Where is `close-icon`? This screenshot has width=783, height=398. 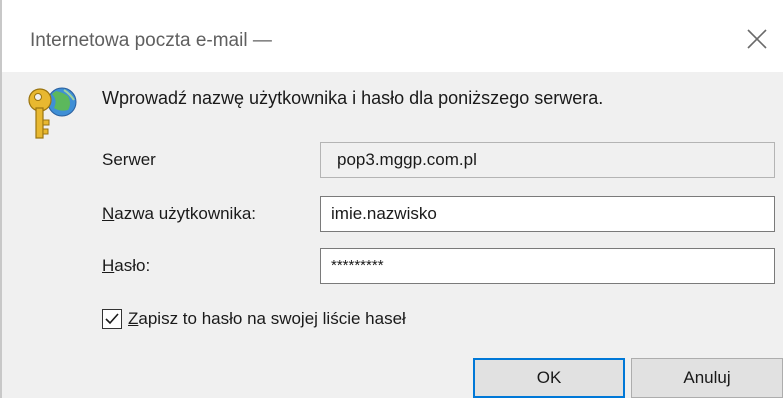 close-icon is located at coordinates (757, 39).